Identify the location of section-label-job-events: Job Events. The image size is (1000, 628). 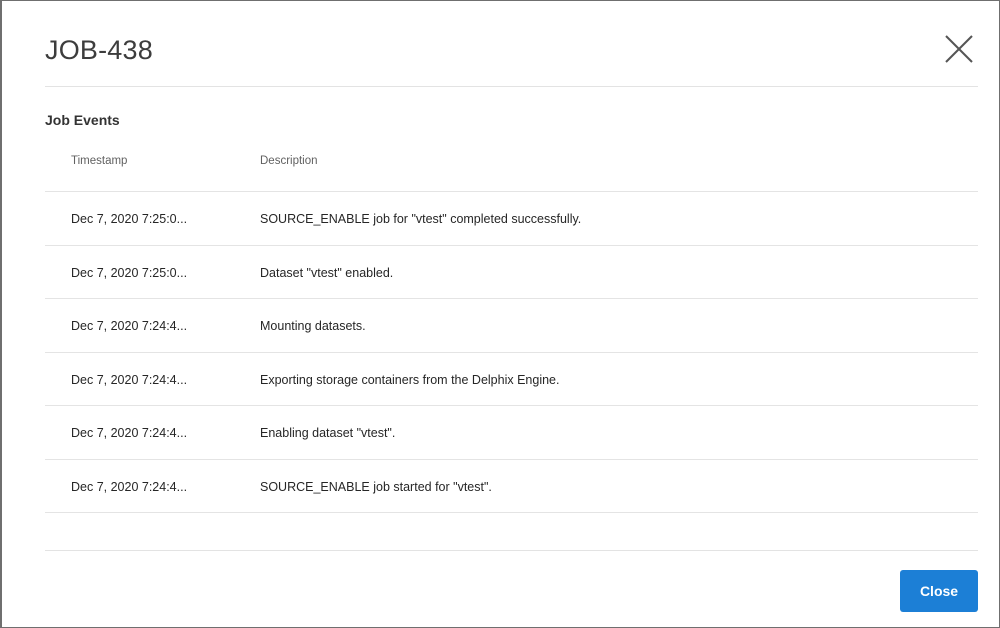
(82, 120).